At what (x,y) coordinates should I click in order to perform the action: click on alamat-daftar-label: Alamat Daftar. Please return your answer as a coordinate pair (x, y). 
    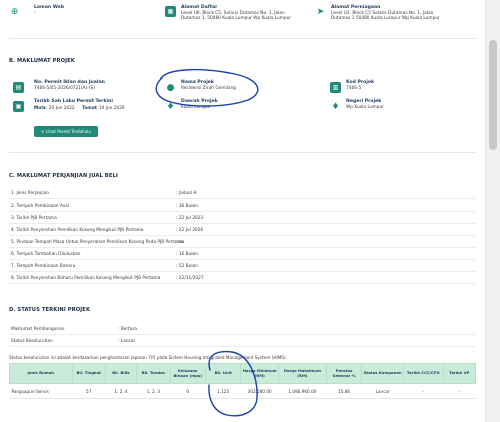
    Looking at the image, I should click on (199, 7).